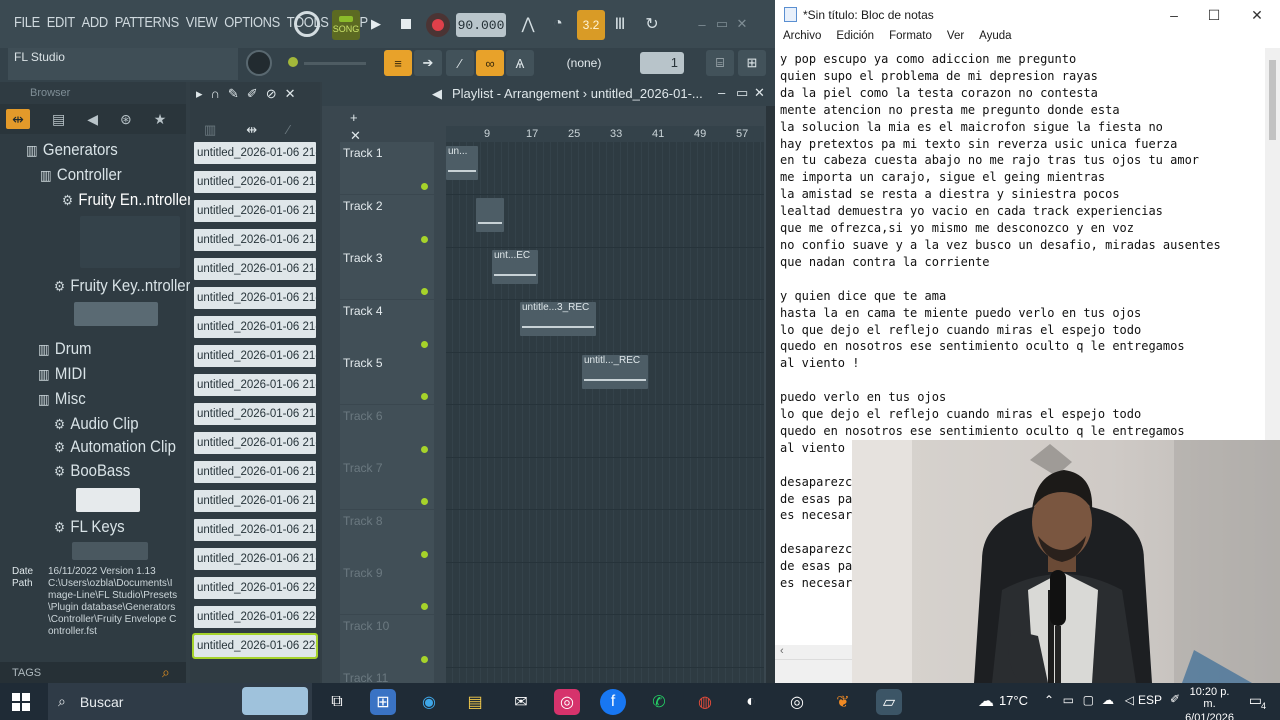 The image size is (1280, 720). I want to click on browser-favorites-tab: ★, so click(160, 119).